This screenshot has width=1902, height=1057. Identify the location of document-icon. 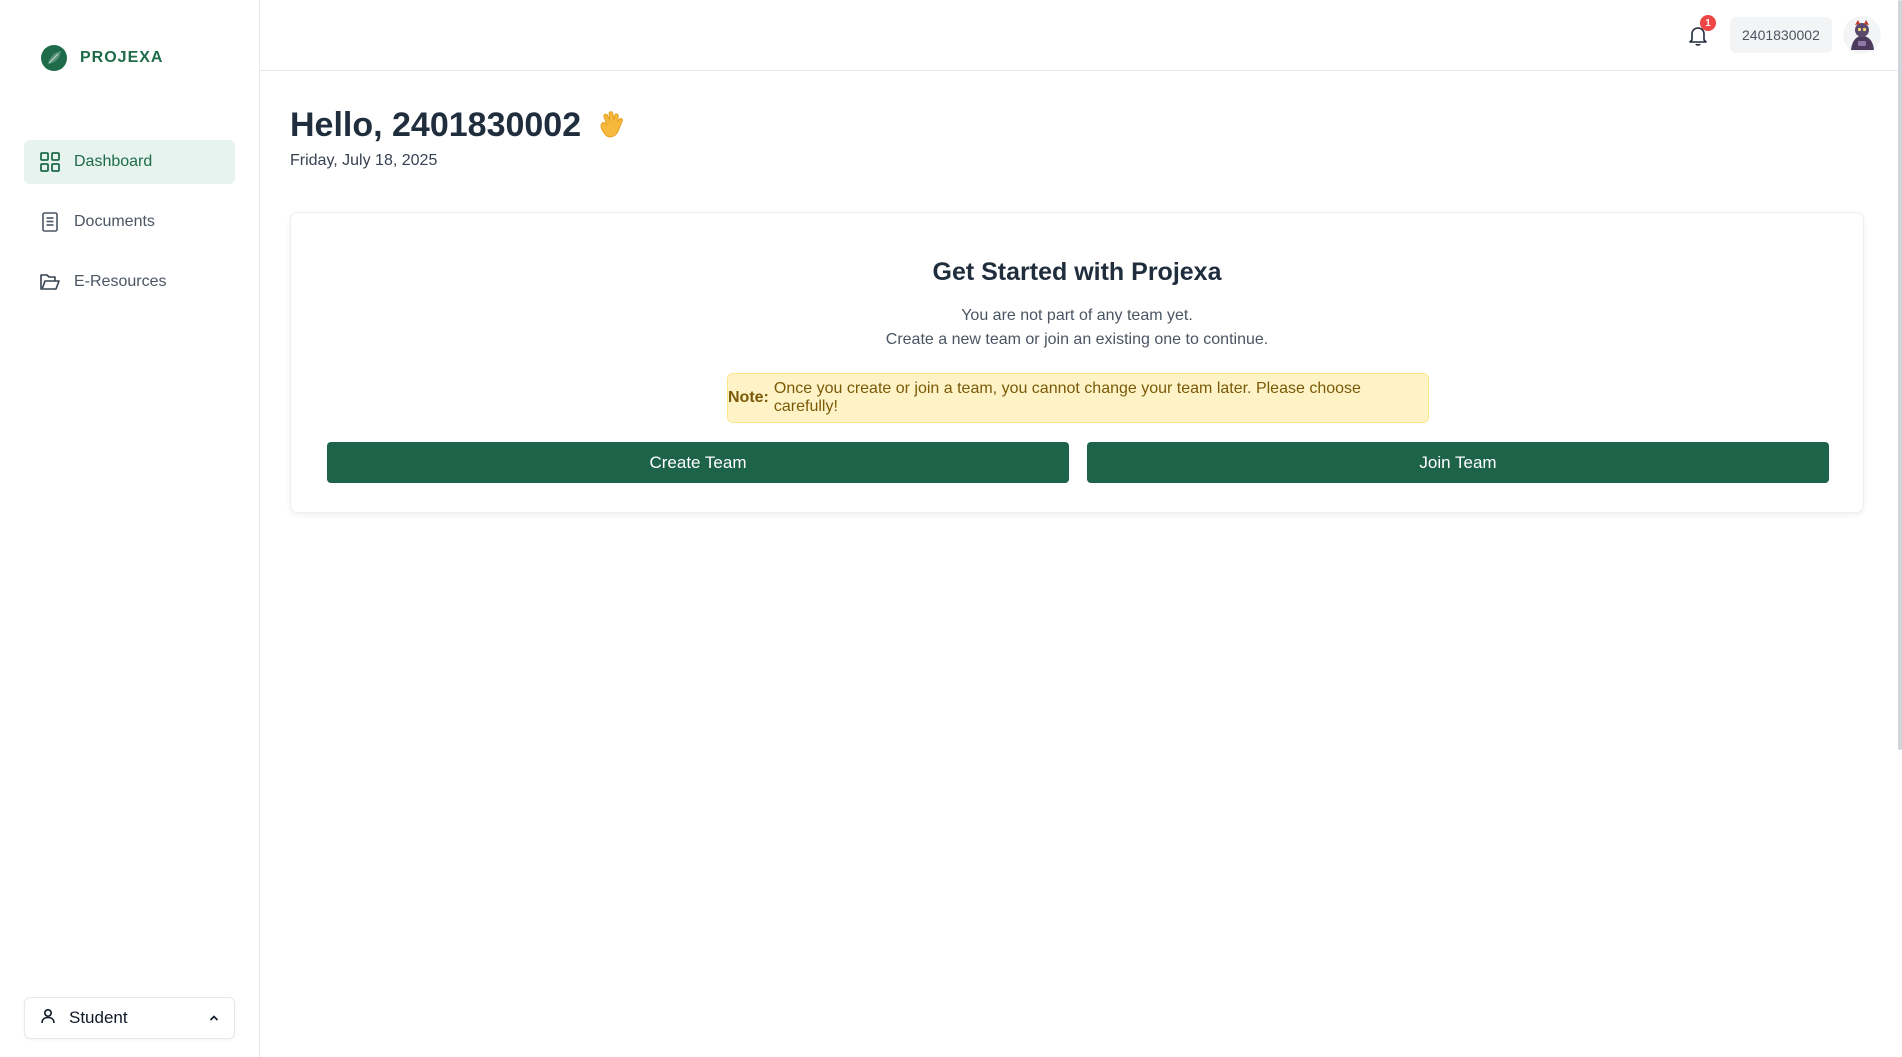
(50, 222).